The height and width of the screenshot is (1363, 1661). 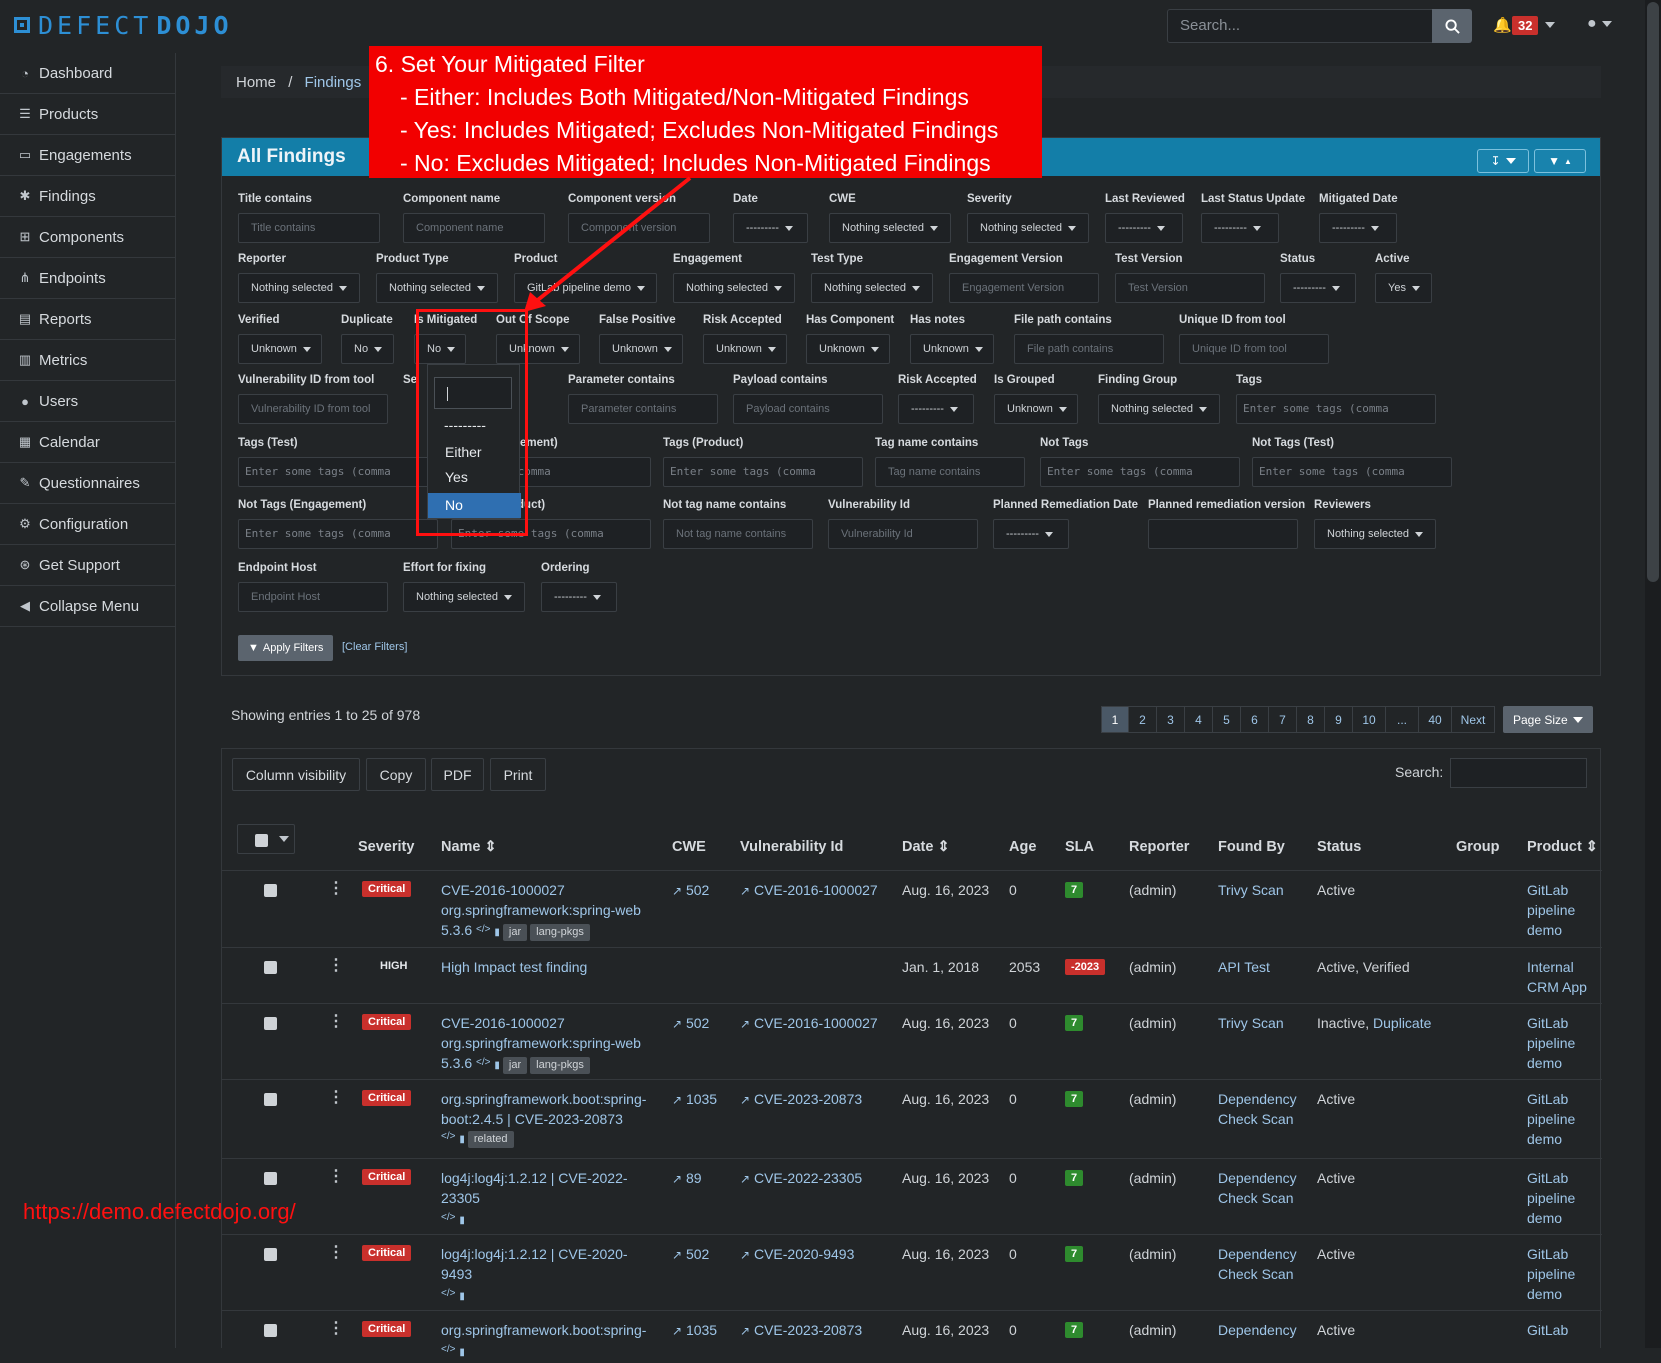 I want to click on product-type-select: Nothing selected, so click(x=437, y=288).